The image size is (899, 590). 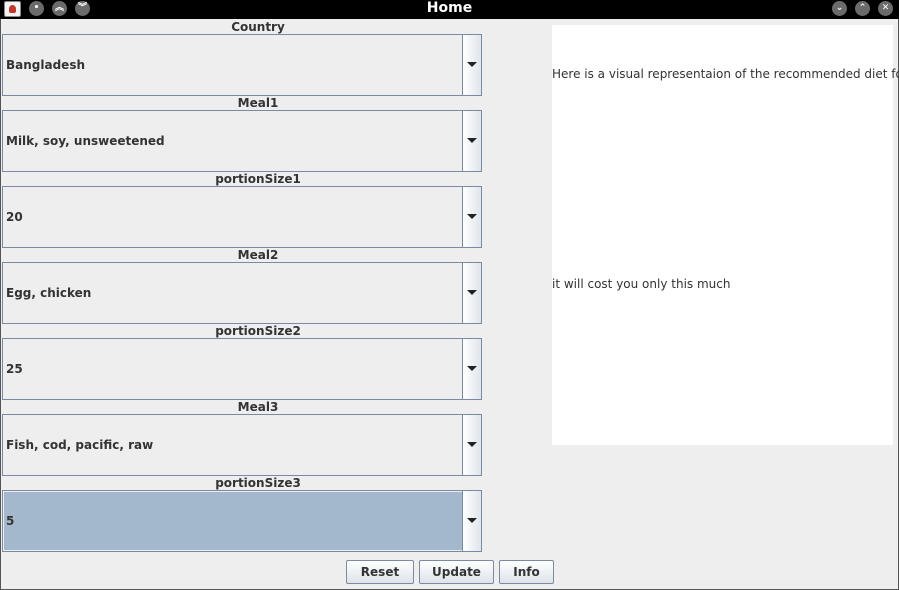 I want to click on country-label: Country, so click(x=258, y=27).